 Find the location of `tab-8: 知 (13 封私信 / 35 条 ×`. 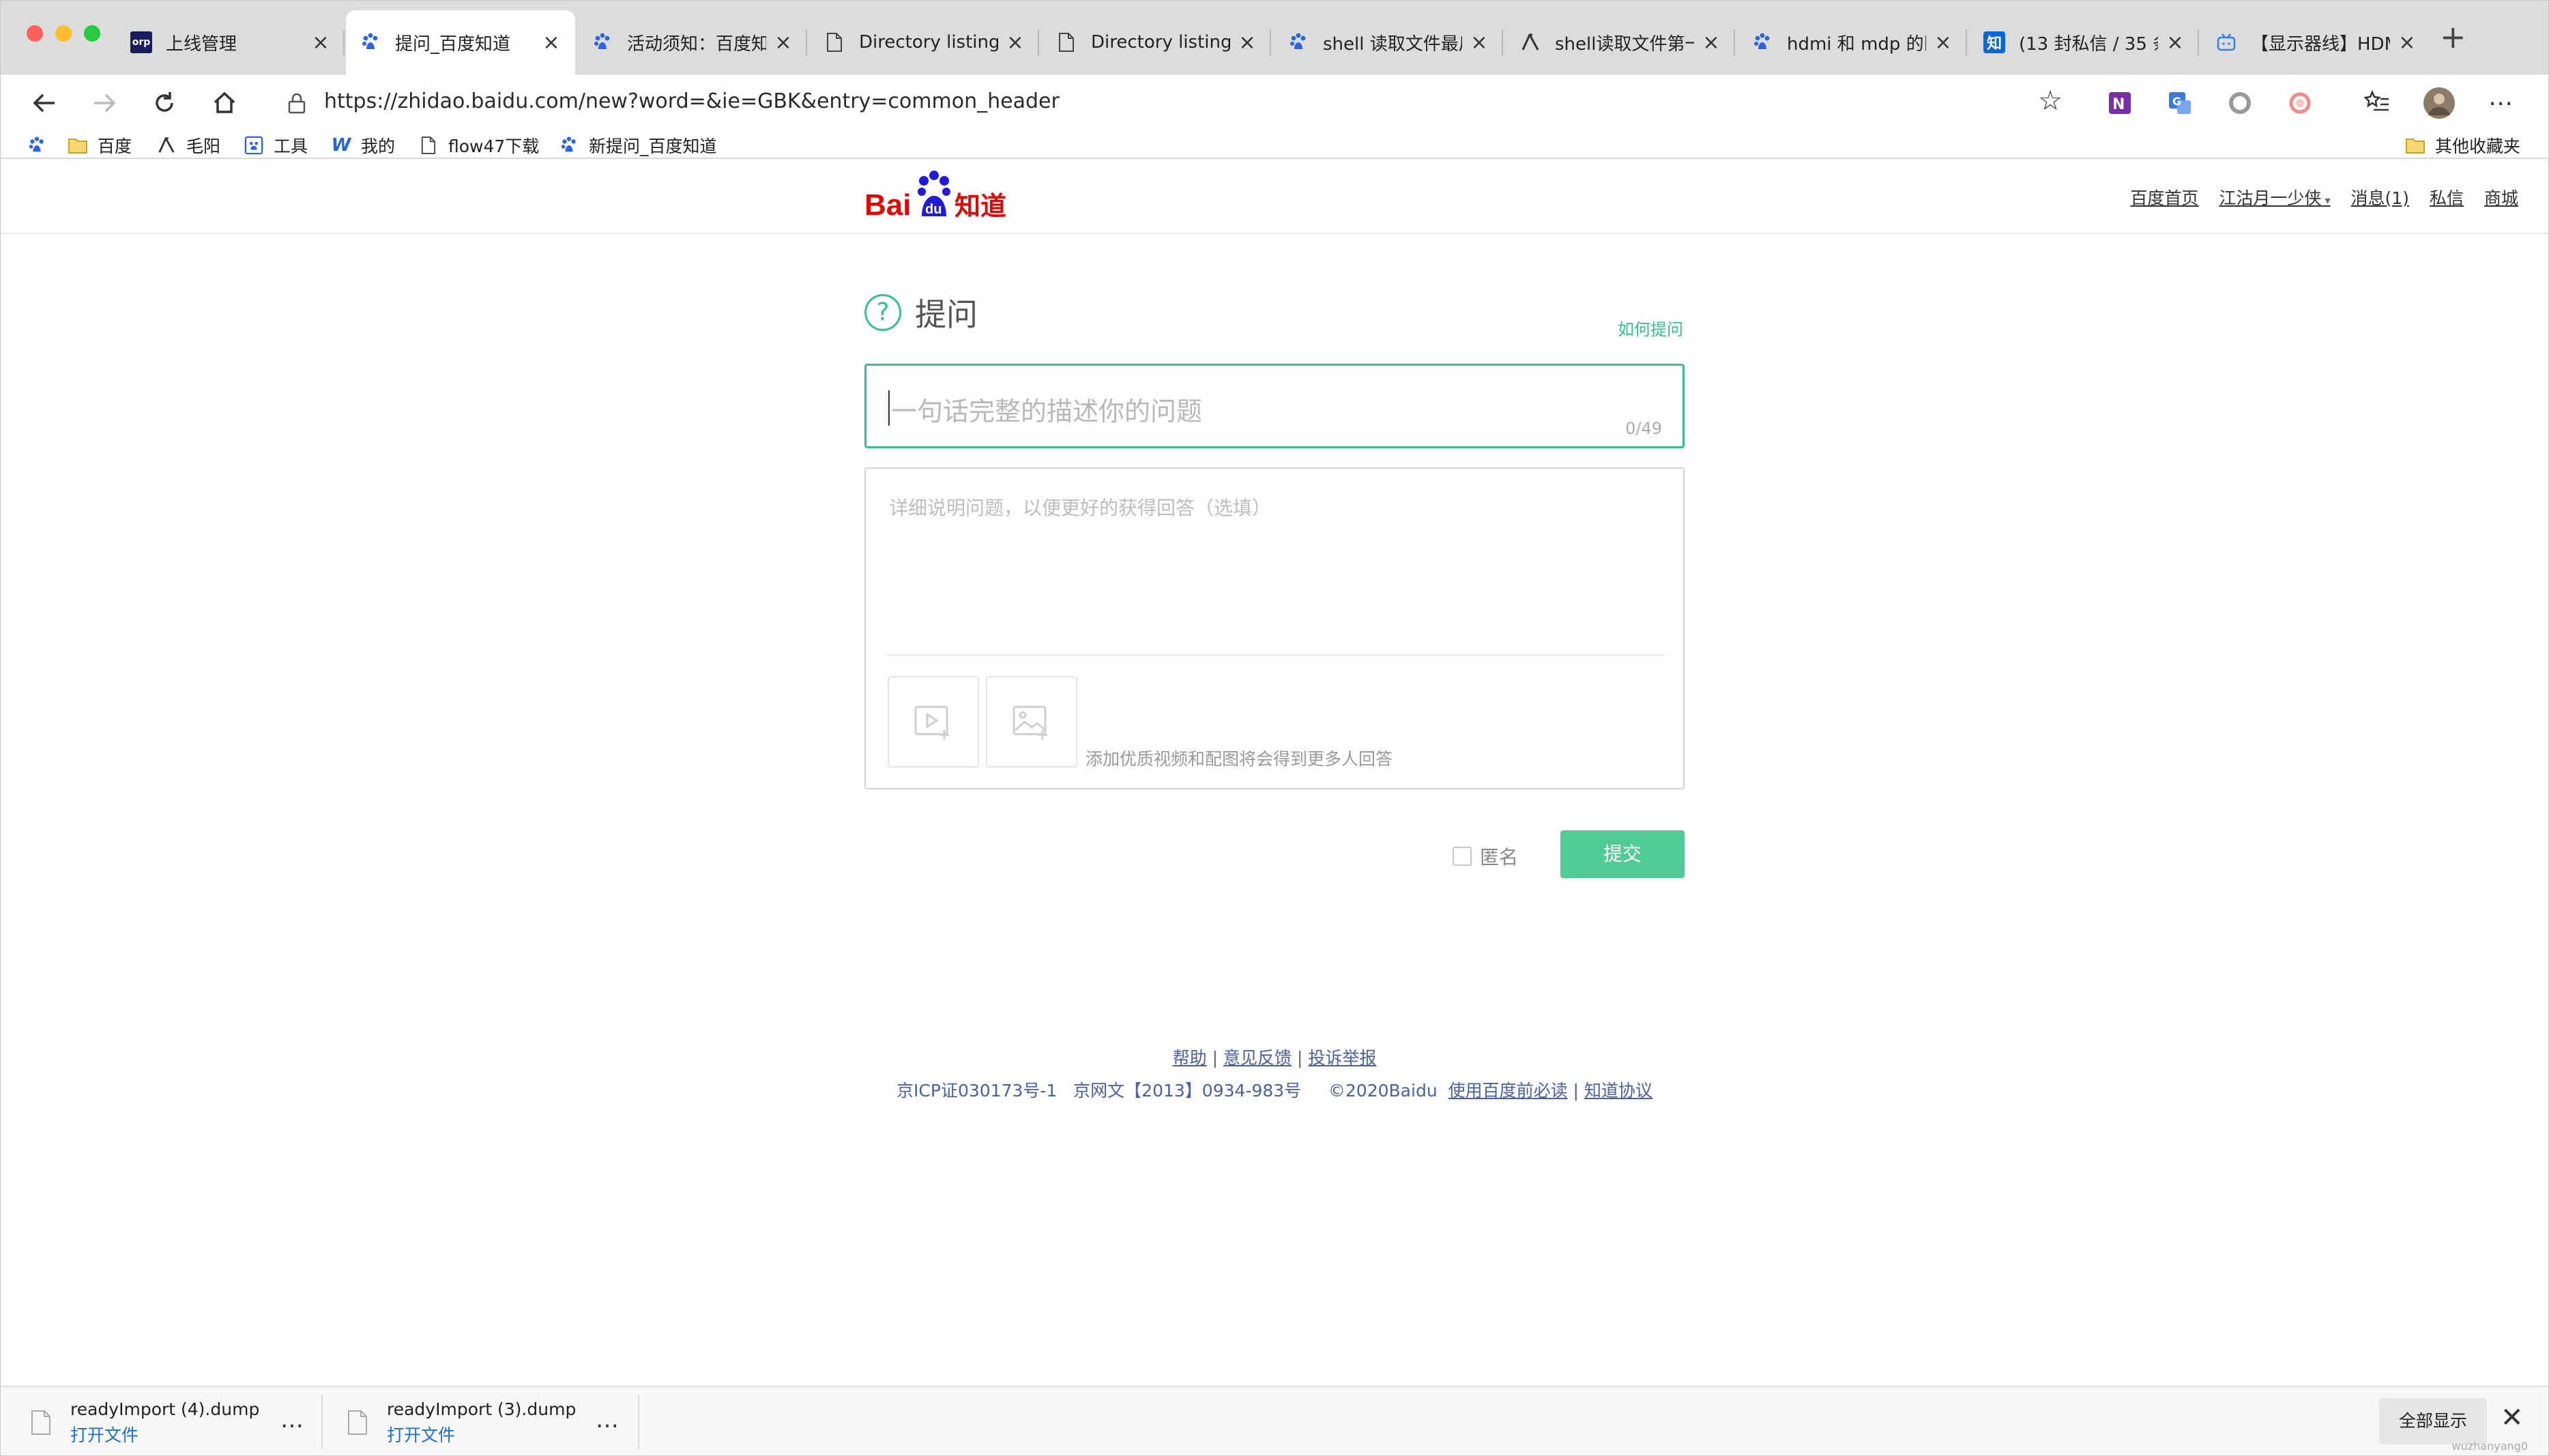

tab-8: 知 (13 封私信 / 35 条 × is located at coordinates (2084, 42).